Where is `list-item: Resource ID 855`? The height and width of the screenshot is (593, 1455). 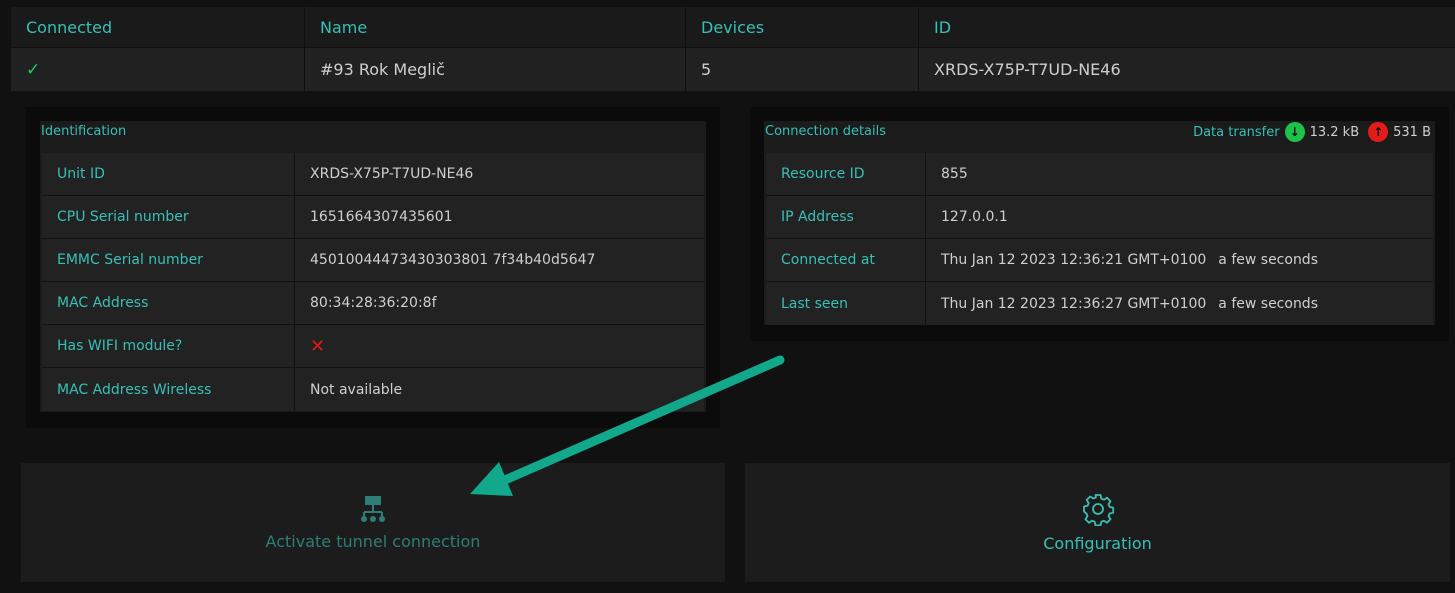
list-item: Resource ID 855 is located at coordinates (1099, 174).